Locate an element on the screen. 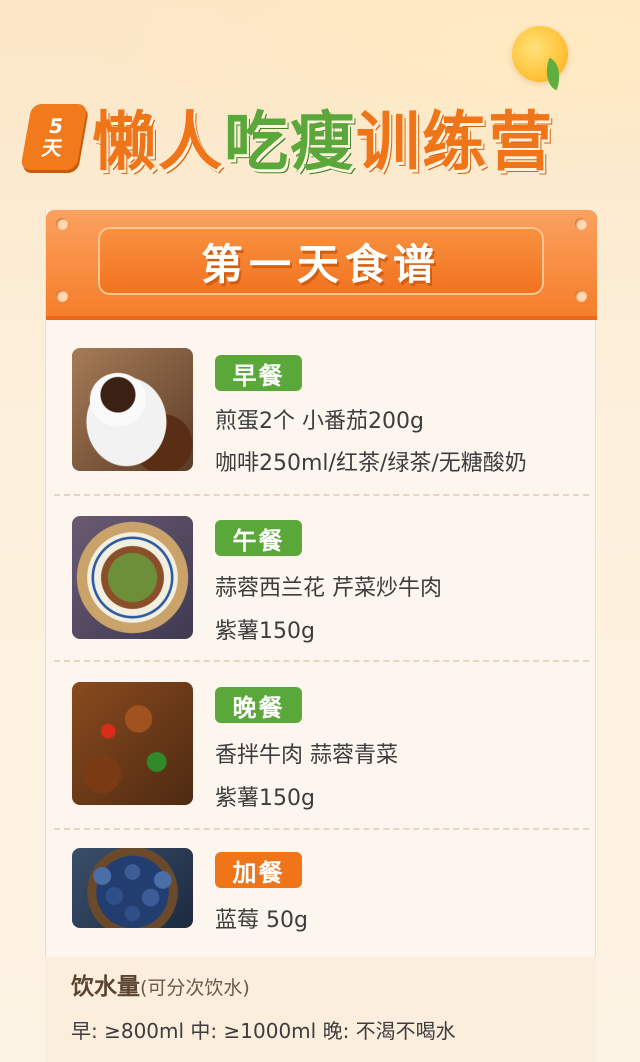  lunch-line-2: 紫薯150g is located at coordinates (265, 631).